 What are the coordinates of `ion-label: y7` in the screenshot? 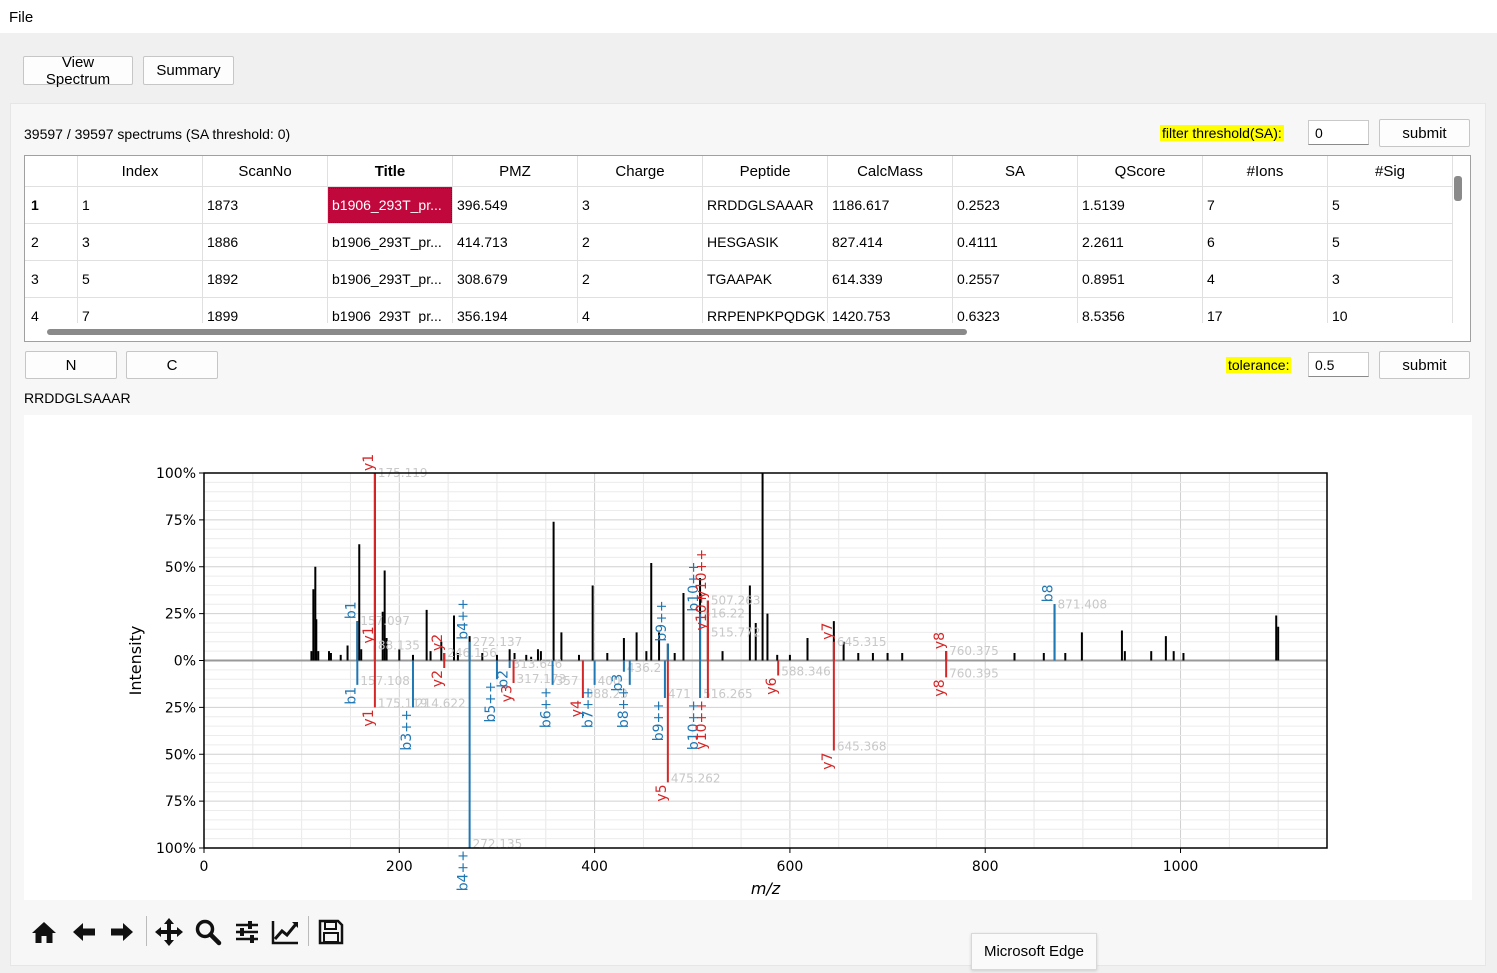 It's located at (828, 631).